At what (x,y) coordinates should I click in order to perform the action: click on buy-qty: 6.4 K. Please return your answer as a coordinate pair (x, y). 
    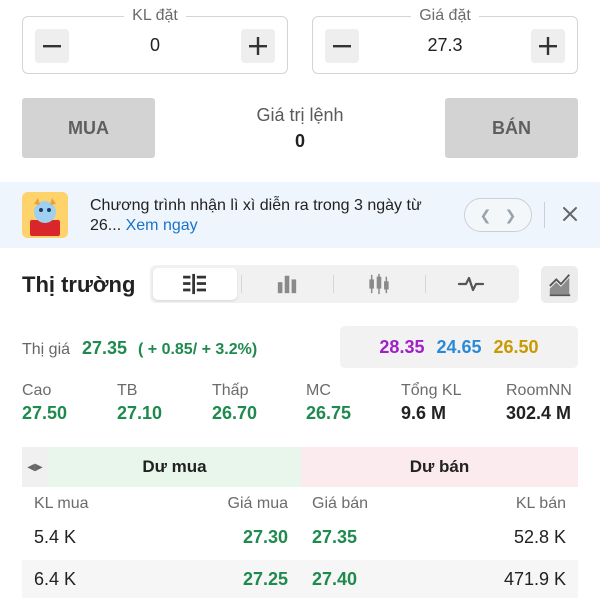
    Looking at the image, I should click on (55, 579).